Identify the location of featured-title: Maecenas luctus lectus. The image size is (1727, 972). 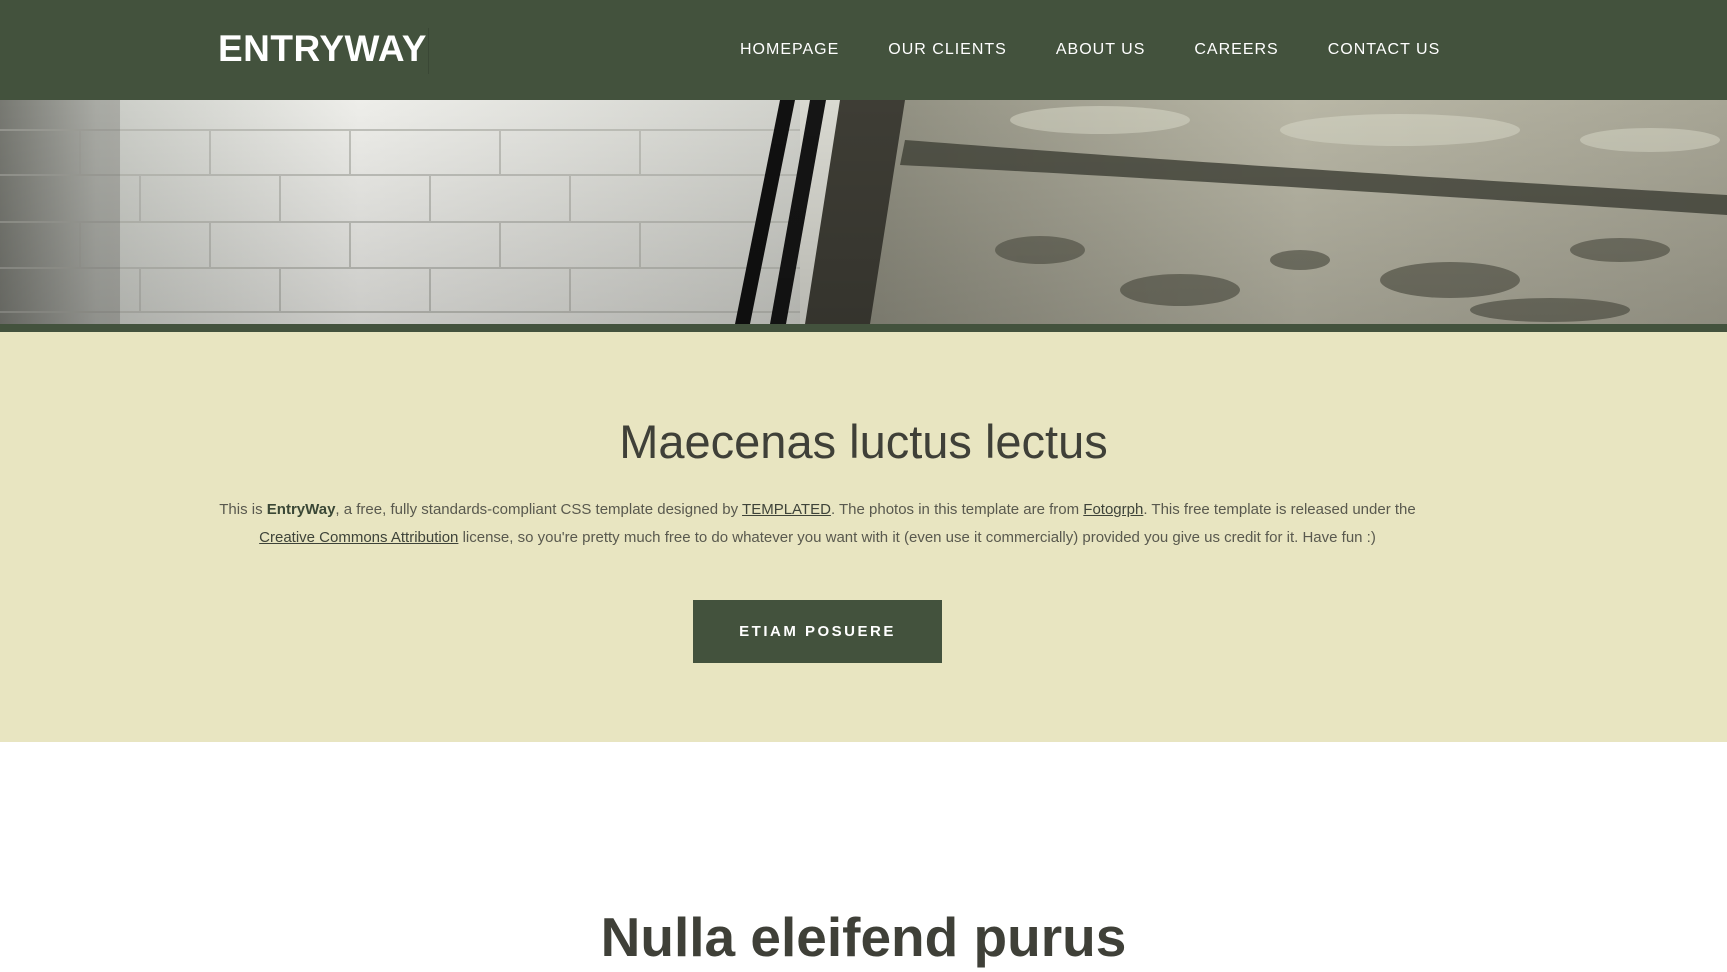
(863, 441).